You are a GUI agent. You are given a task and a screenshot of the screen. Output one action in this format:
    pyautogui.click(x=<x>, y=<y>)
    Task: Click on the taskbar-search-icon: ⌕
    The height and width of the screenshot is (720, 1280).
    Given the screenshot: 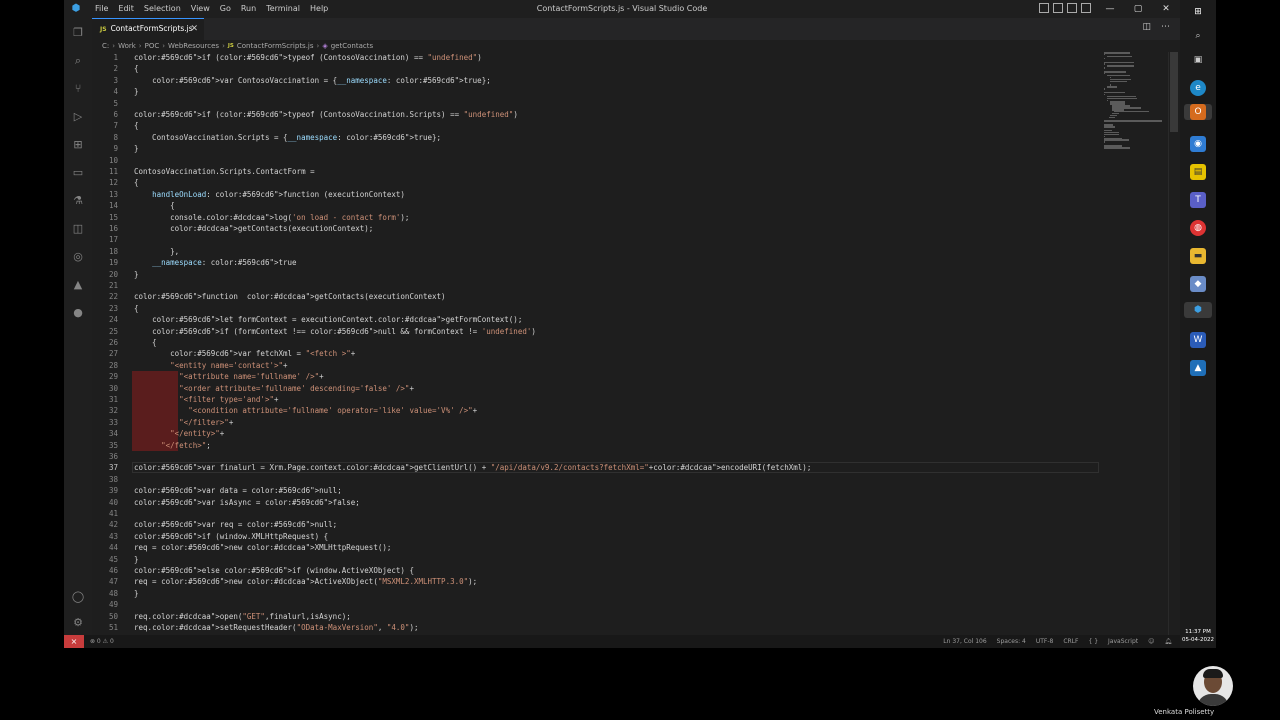 What is the action you would take?
    pyautogui.click(x=1198, y=36)
    